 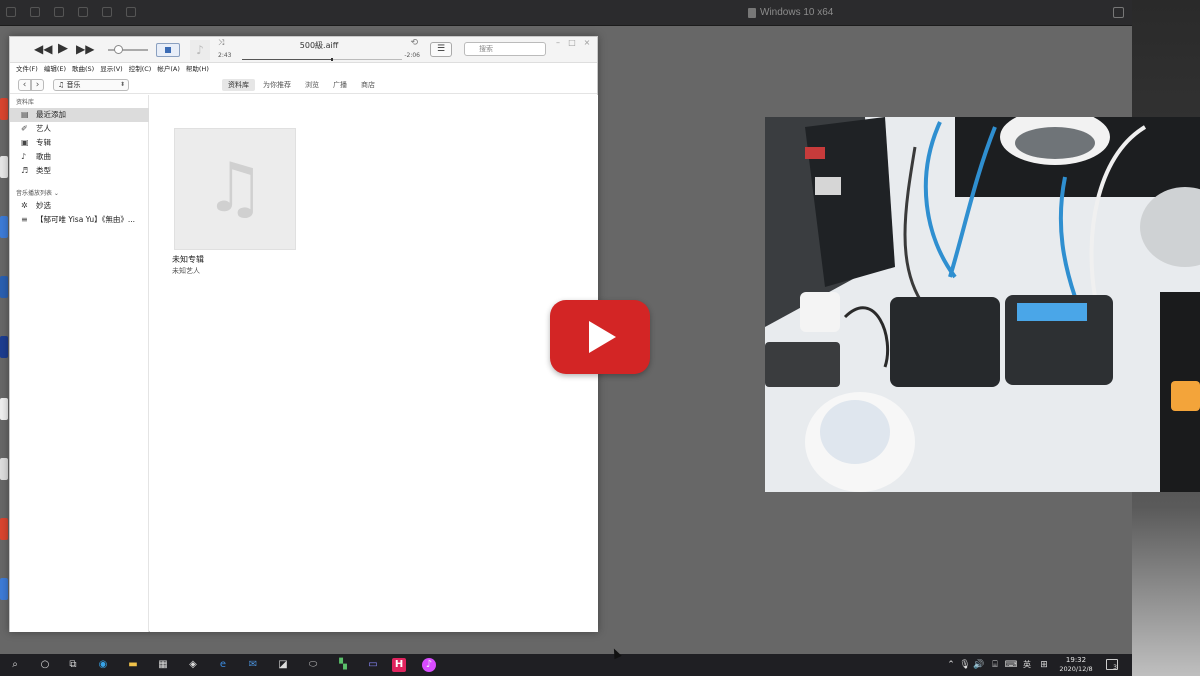 What do you see at coordinates (79, 157) in the screenshot?
I see `sidebar-item-songs: ♪ 歌曲` at bounding box center [79, 157].